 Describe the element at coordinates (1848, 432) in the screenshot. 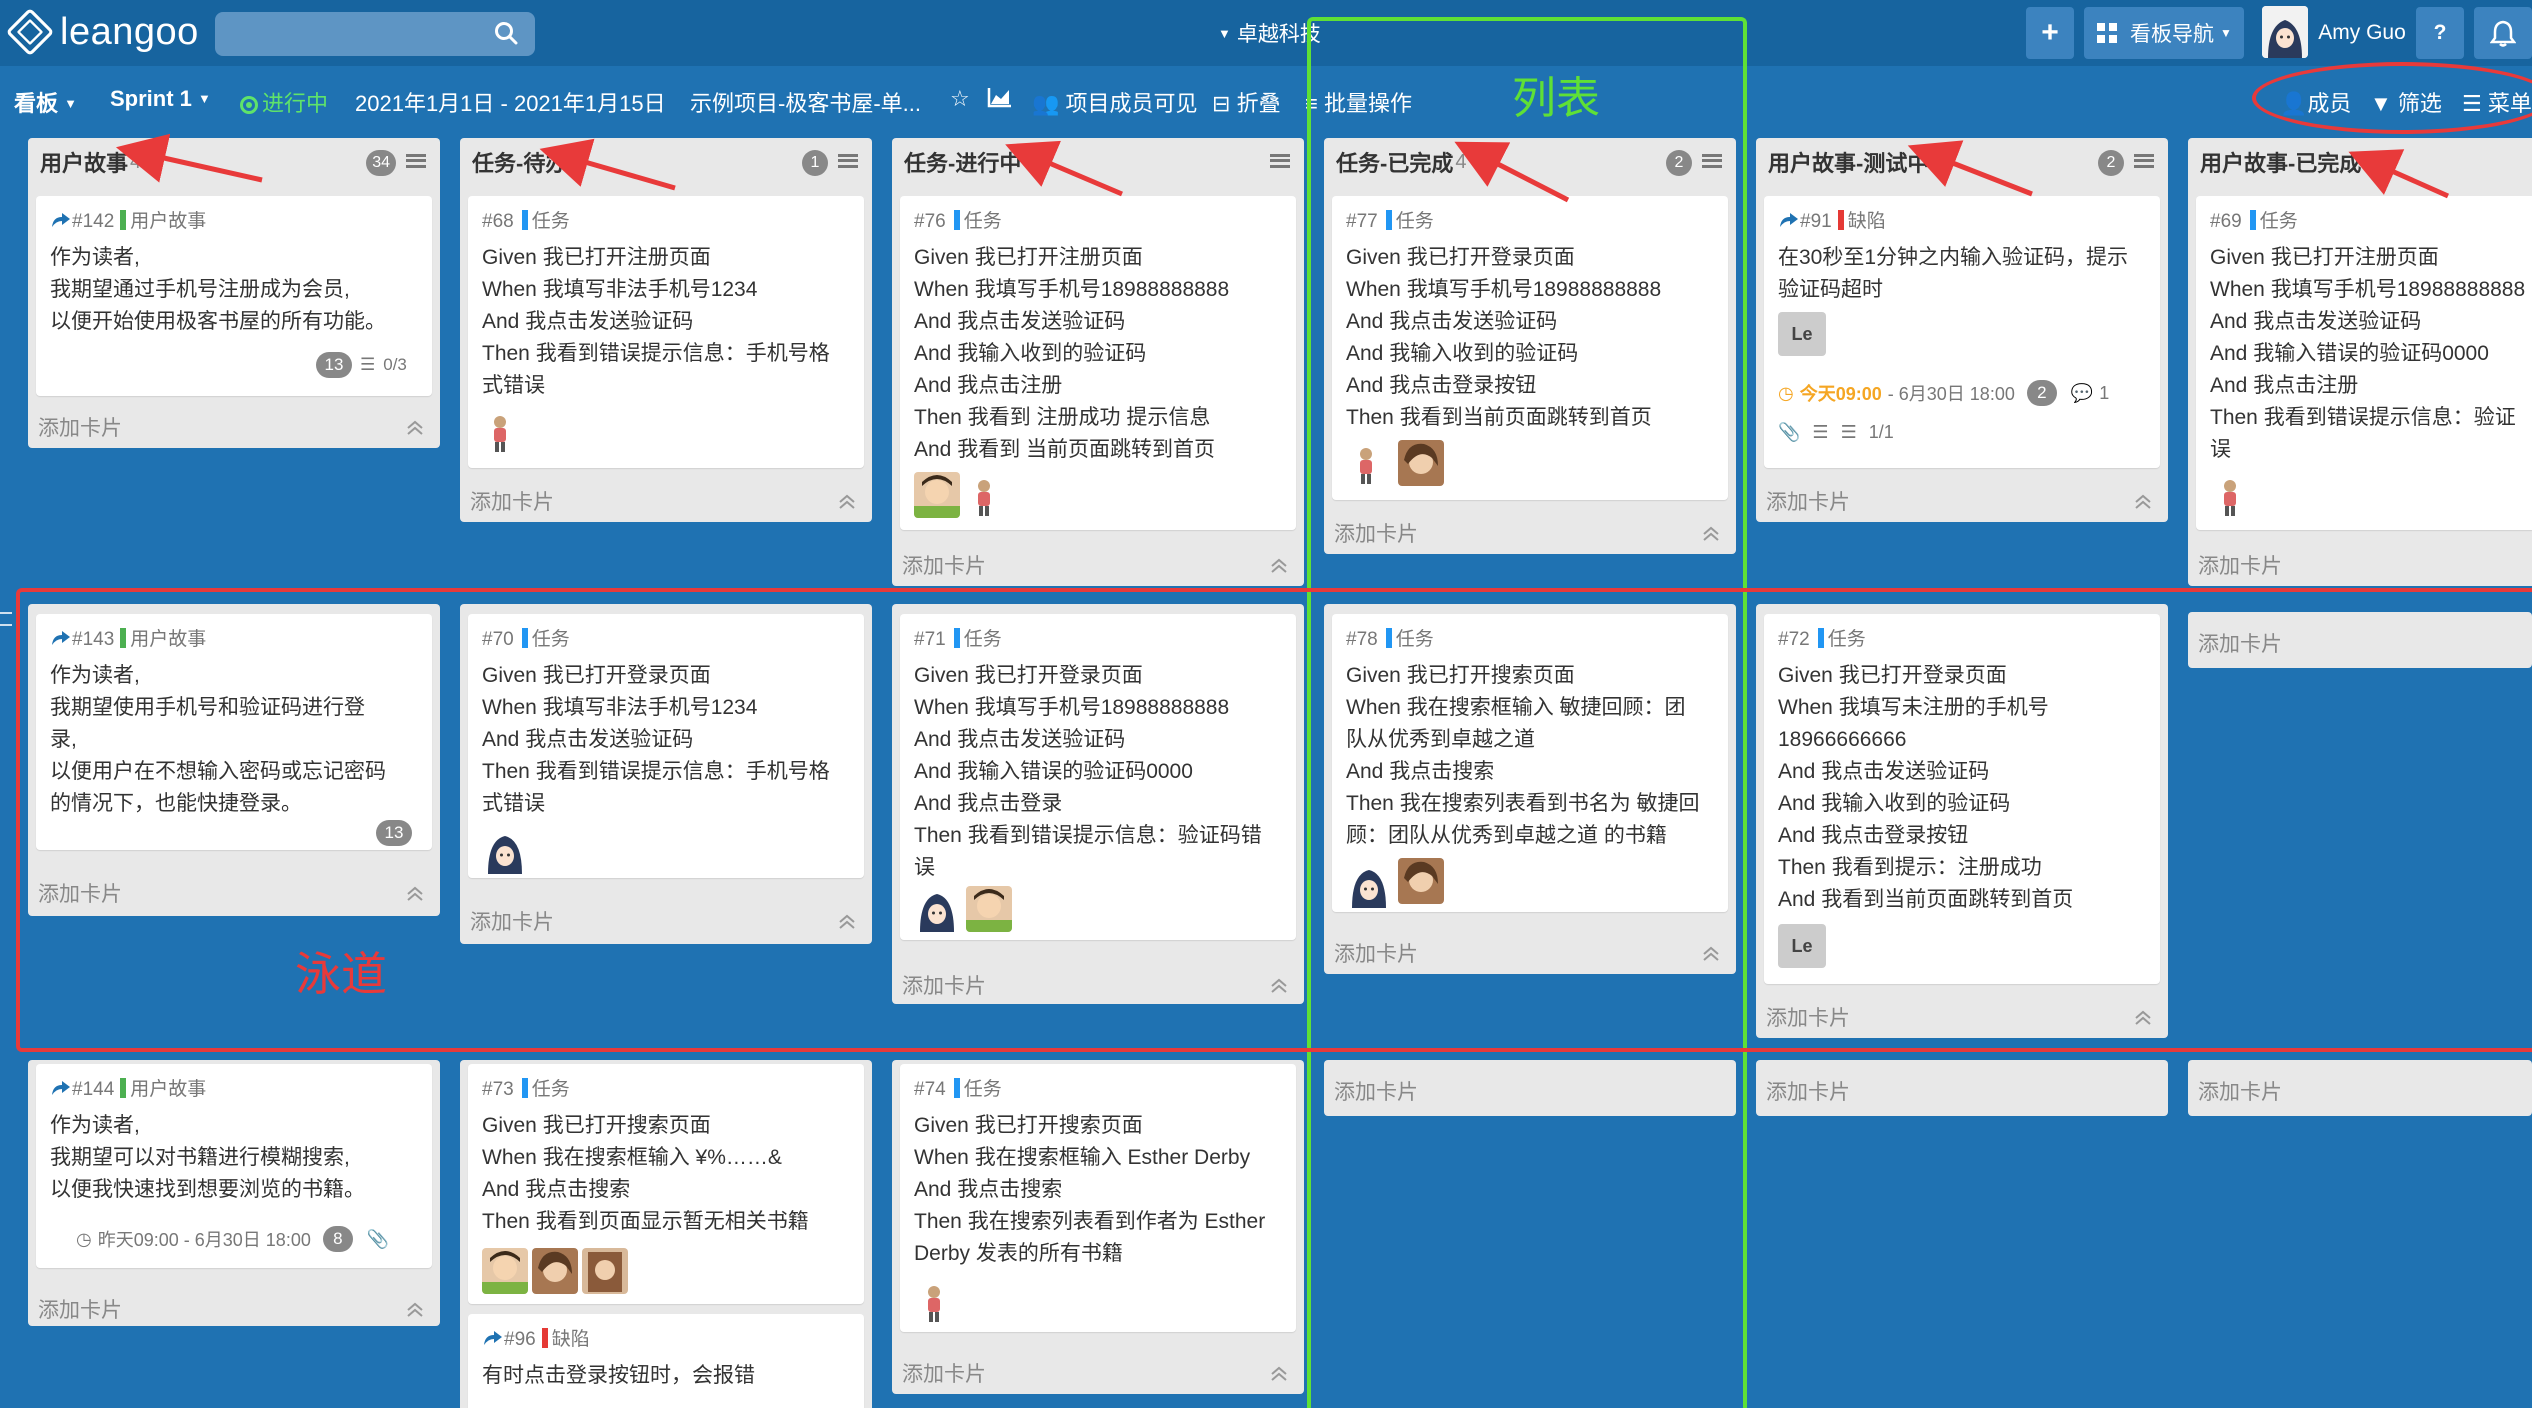

I see `checklist-icon: ☰` at that location.